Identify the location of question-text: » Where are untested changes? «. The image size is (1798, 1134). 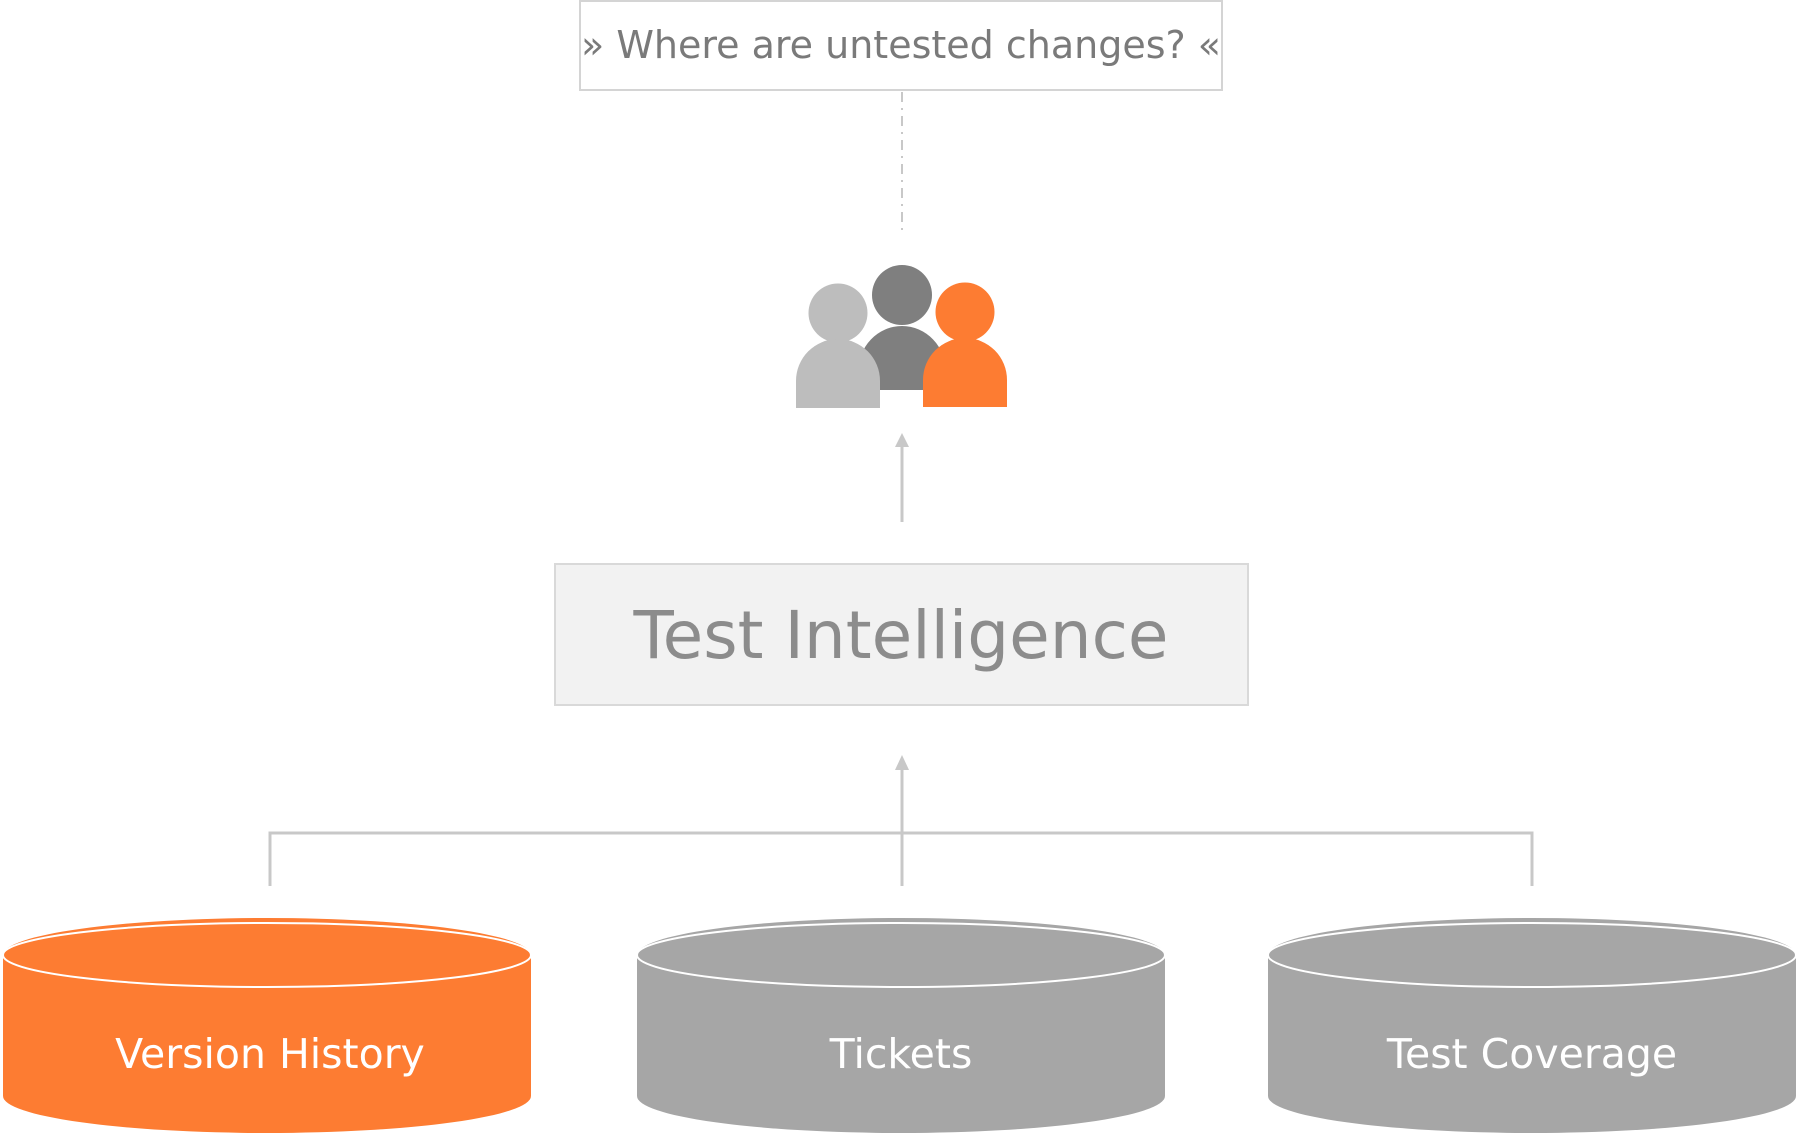
(901, 45).